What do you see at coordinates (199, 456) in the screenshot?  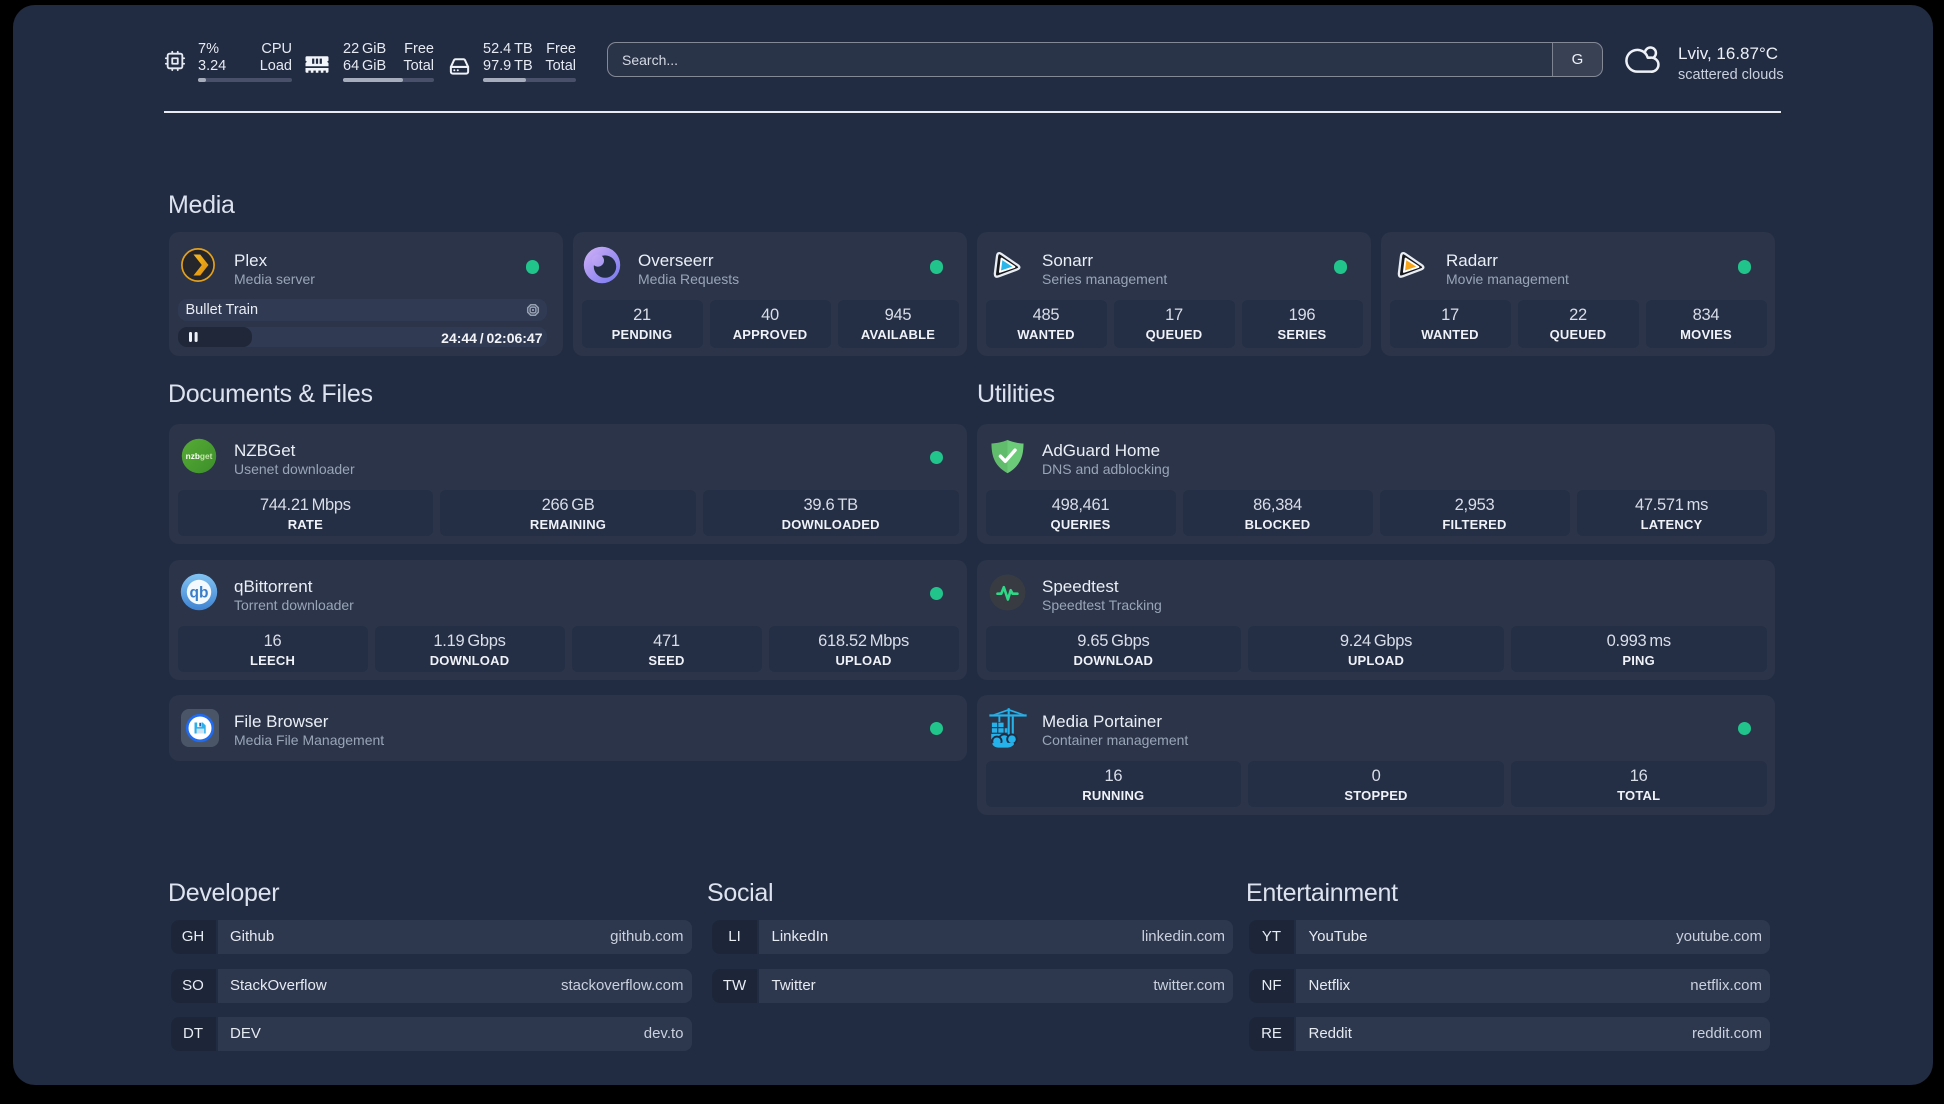 I see `svg-text: nzbget` at bounding box center [199, 456].